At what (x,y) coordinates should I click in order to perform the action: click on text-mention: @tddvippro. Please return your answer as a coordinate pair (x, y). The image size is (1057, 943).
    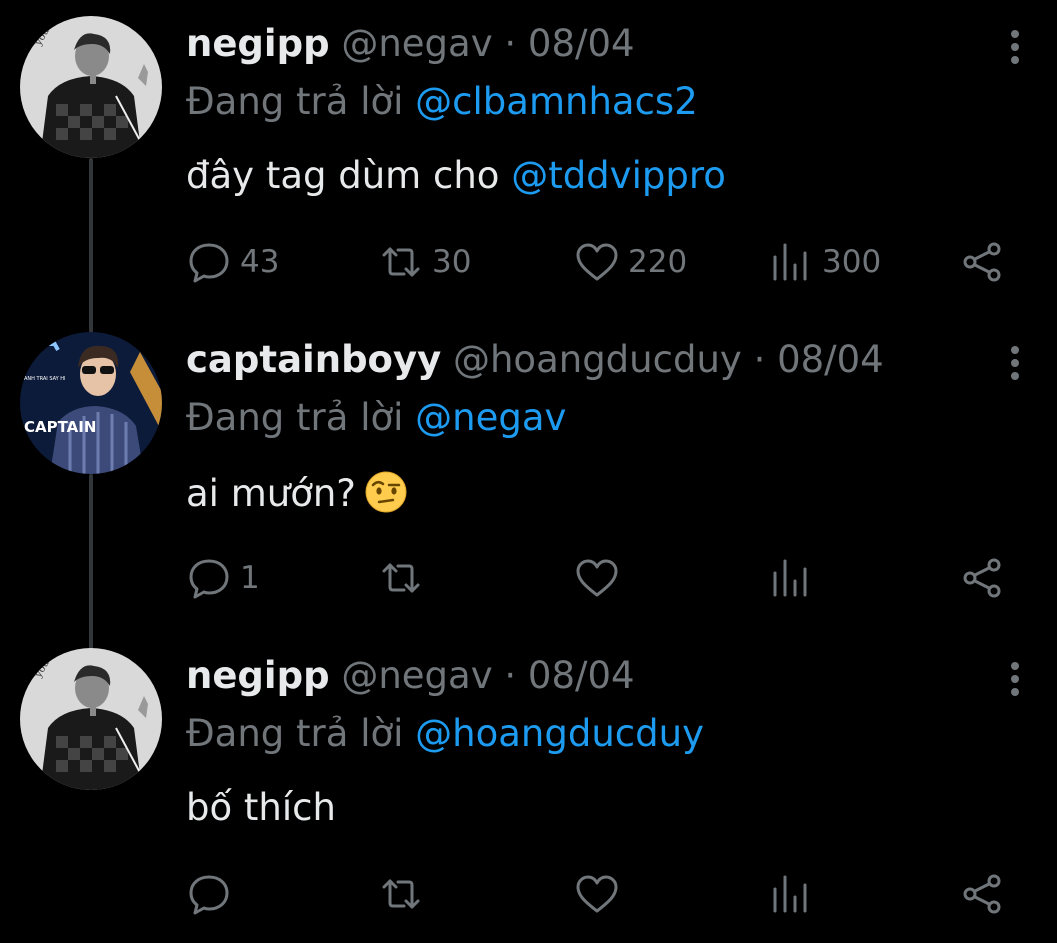
    Looking at the image, I should click on (618, 175).